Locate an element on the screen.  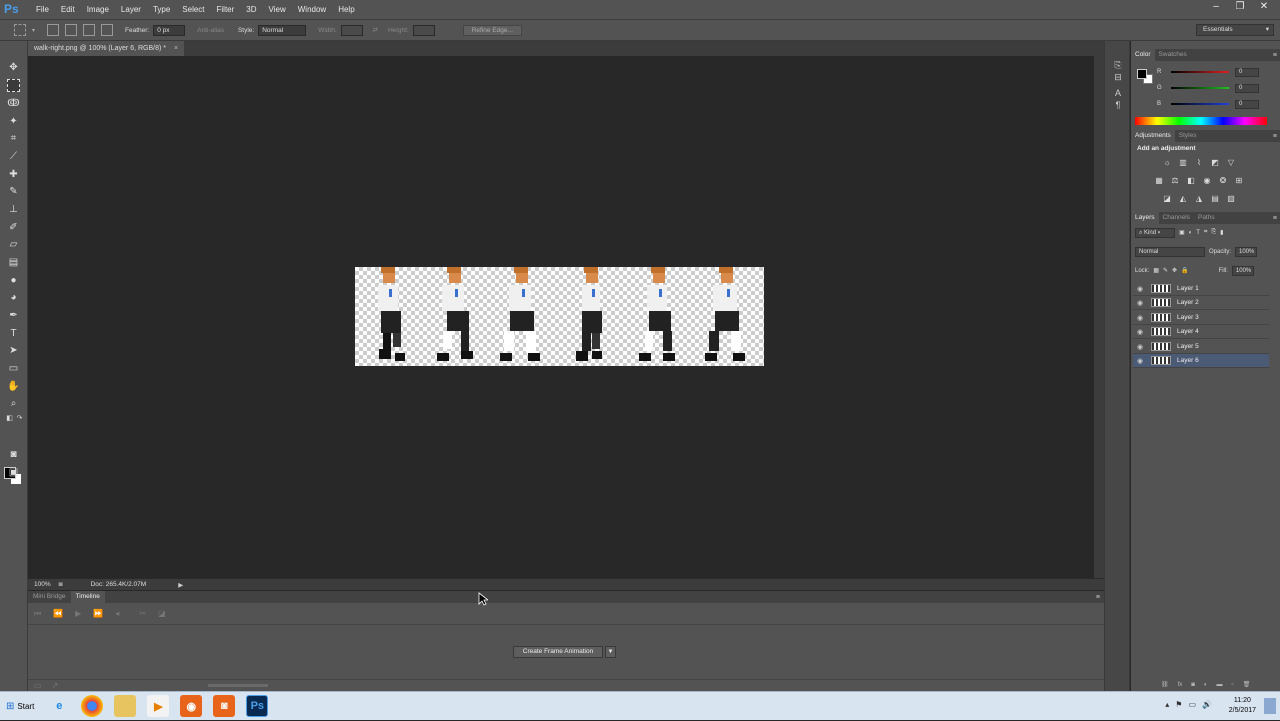
menu-help: Help is located at coordinates (346, 9).